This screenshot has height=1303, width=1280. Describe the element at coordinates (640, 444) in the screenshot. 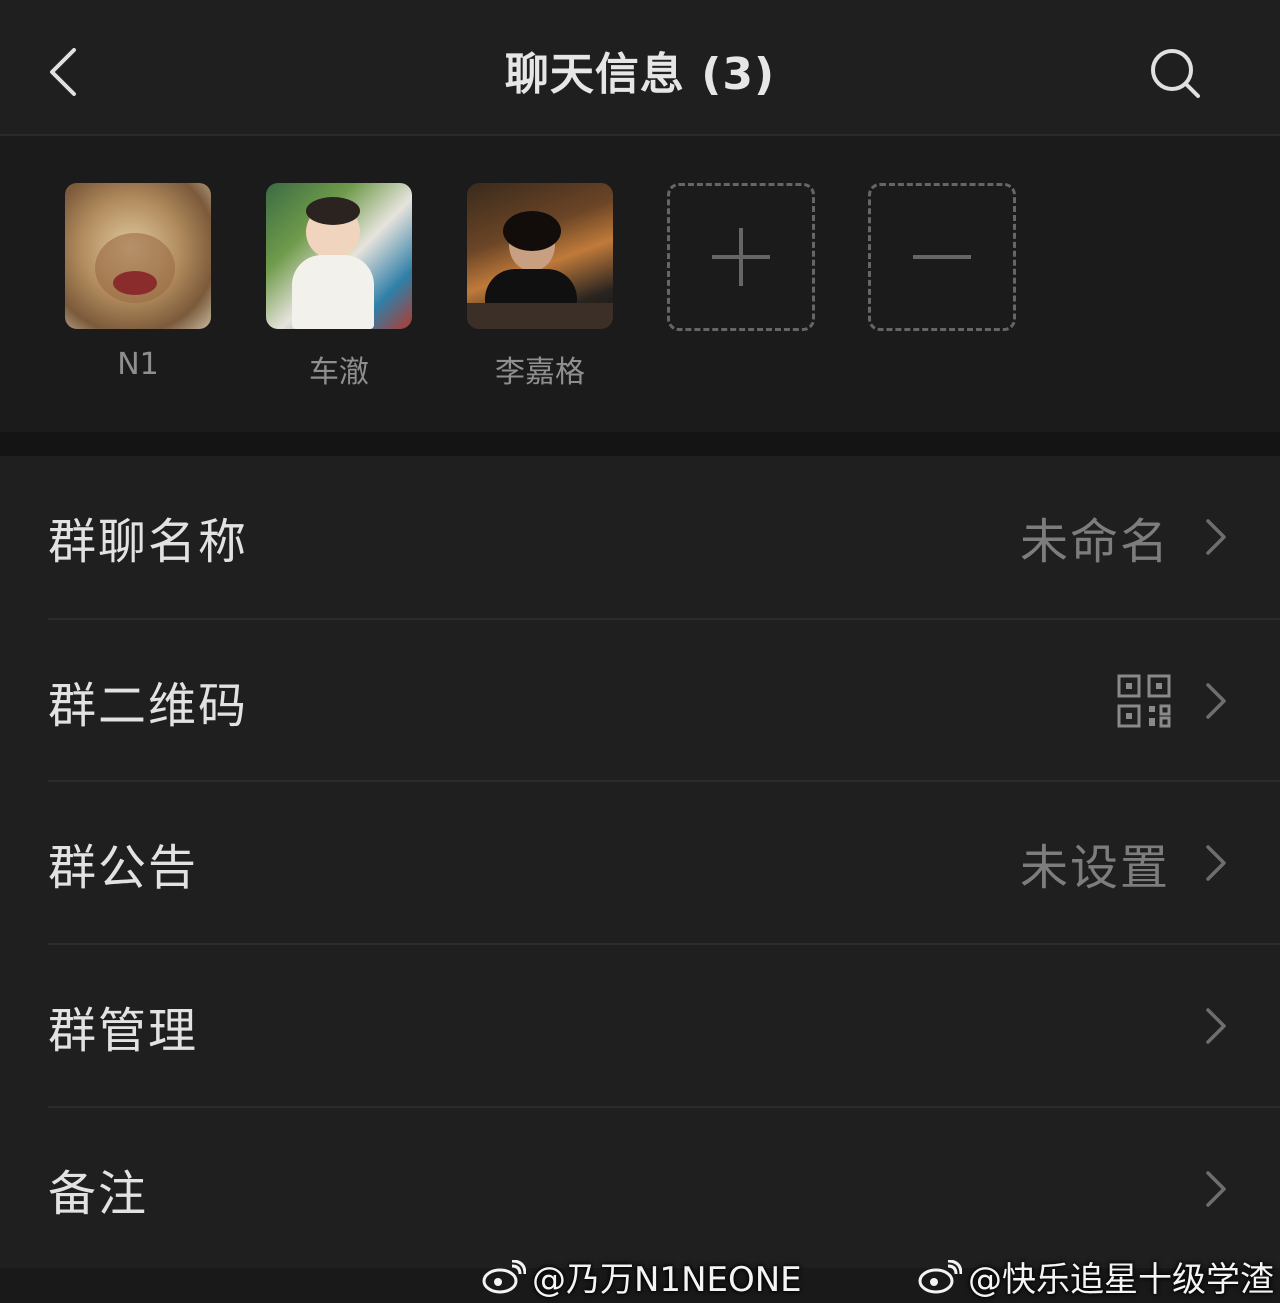

I see `section-gap` at that location.